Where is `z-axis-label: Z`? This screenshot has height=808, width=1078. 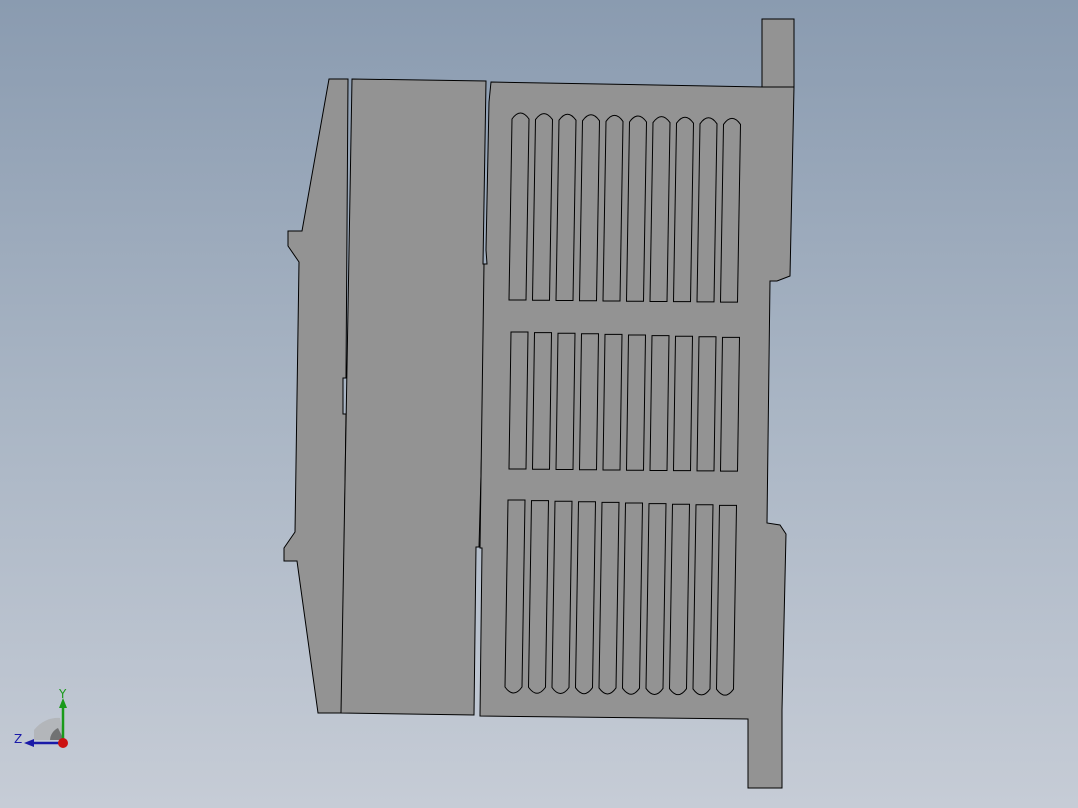 z-axis-label: Z is located at coordinates (18, 739).